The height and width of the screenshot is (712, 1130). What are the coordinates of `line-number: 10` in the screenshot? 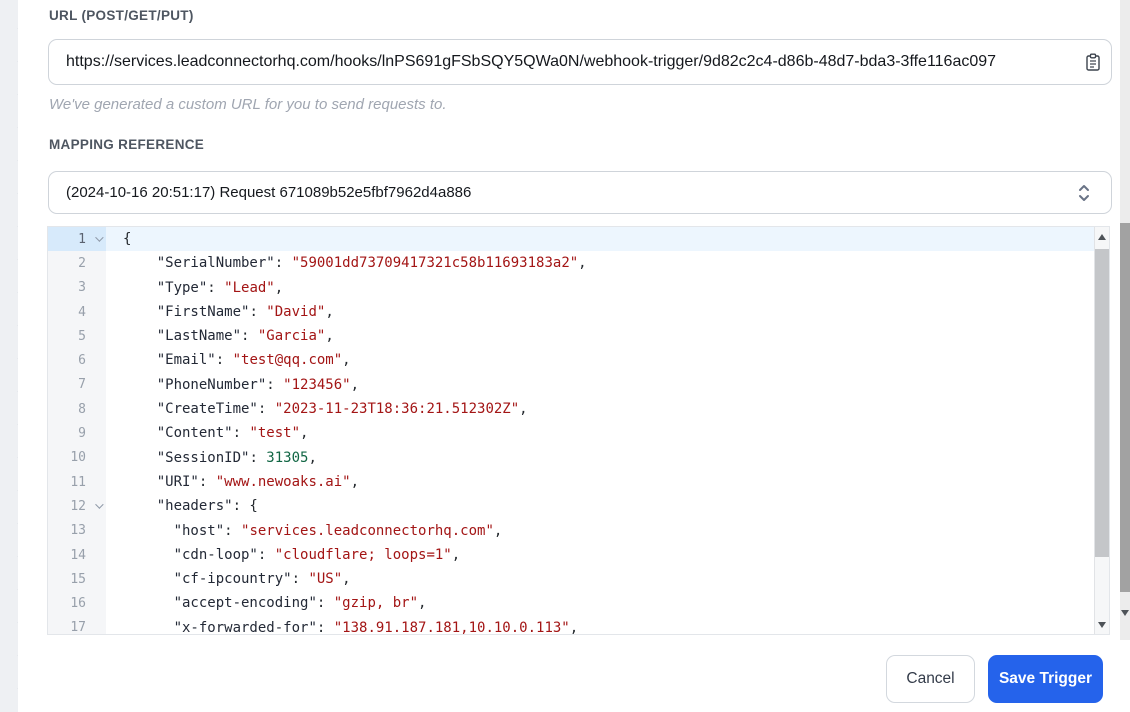 It's located at (78, 458).